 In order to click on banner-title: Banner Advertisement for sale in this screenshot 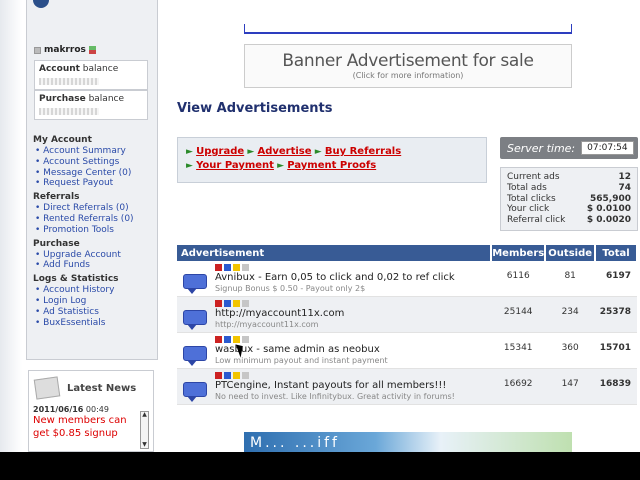, I will do `click(408, 61)`.